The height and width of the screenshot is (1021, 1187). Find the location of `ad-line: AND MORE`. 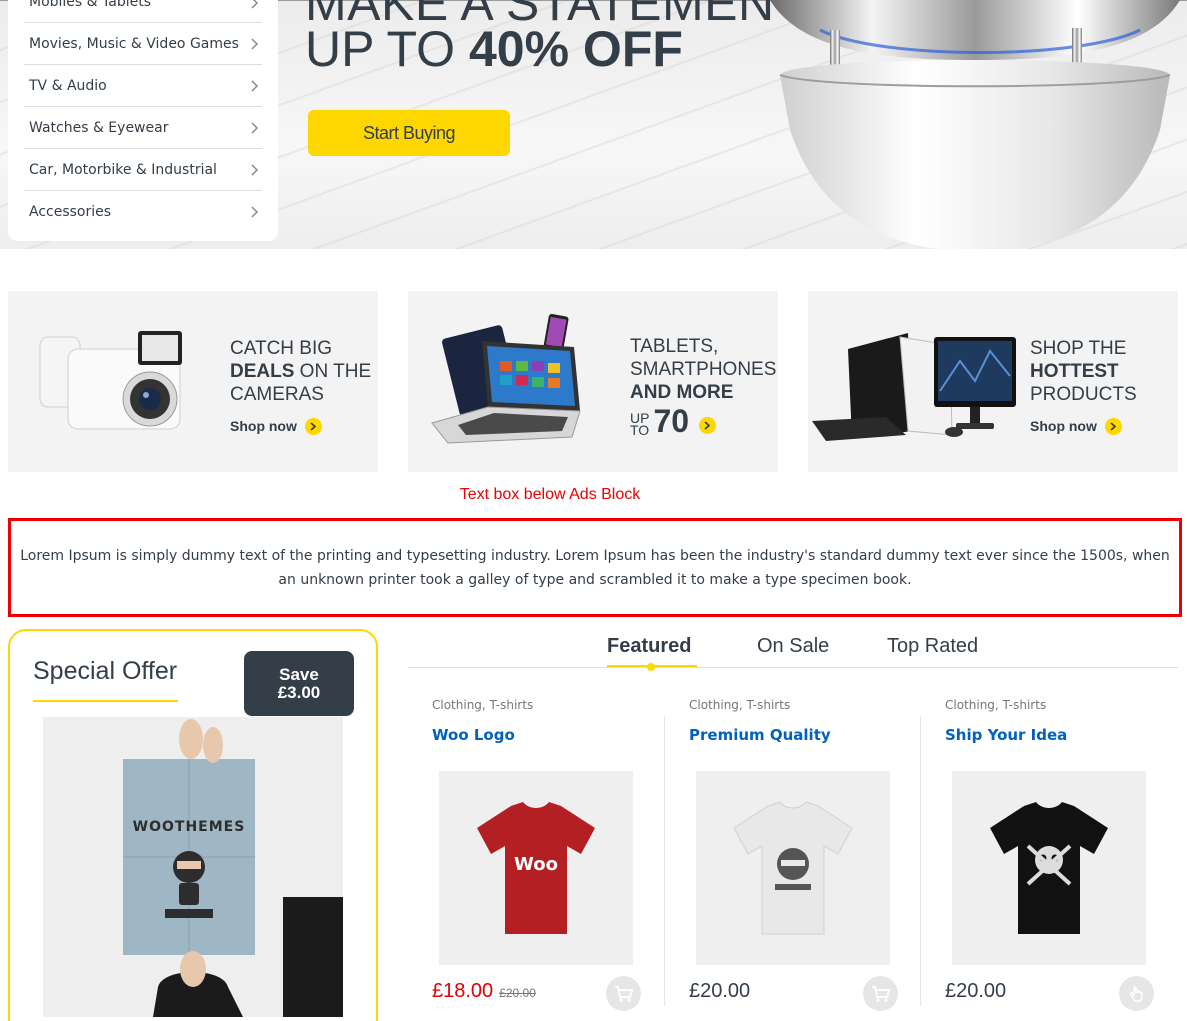

ad-line: AND MORE is located at coordinates (703, 392).